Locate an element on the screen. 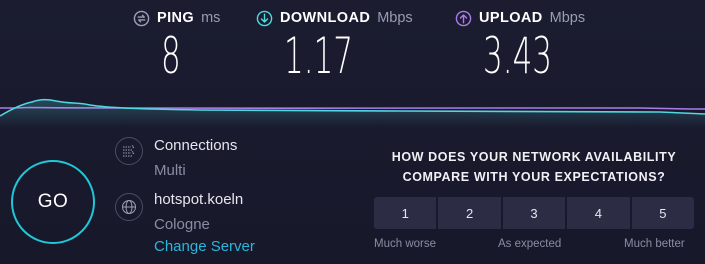 This screenshot has width=705, height=264. download-metric: DOWNLOAD Mbps 1.17 is located at coordinates (334, 45).